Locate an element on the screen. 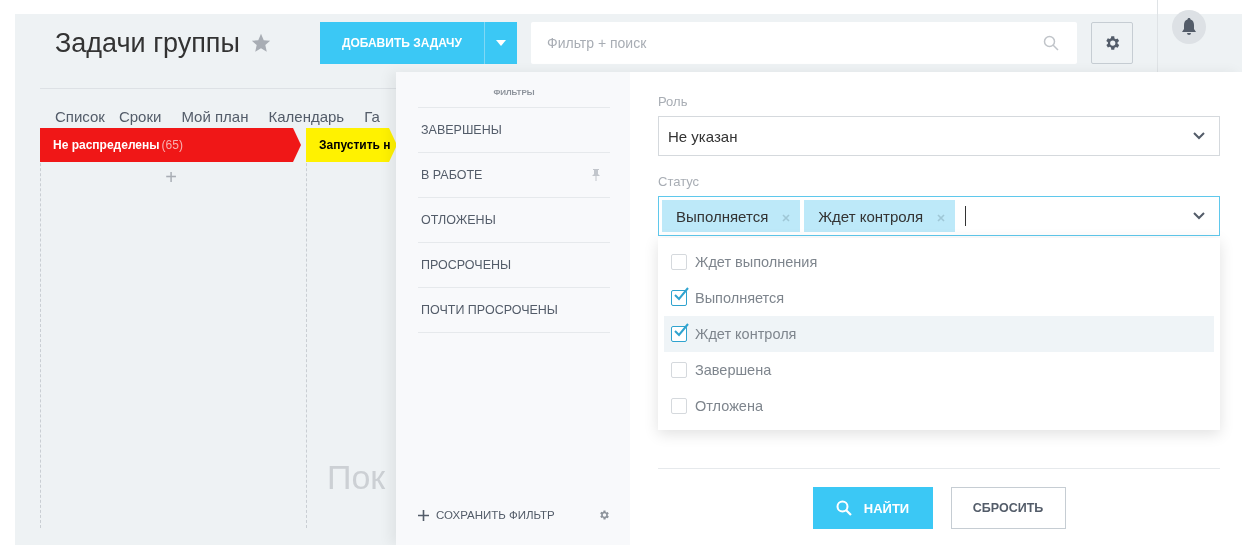  bell-icon is located at coordinates (1189, 27).